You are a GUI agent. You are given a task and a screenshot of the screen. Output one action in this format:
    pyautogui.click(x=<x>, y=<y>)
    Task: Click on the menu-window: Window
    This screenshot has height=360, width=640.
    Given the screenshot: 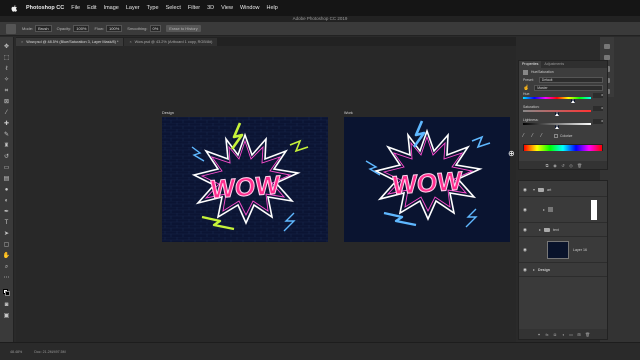 What is the action you would take?
    pyautogui.click(x=250, y=8)
    